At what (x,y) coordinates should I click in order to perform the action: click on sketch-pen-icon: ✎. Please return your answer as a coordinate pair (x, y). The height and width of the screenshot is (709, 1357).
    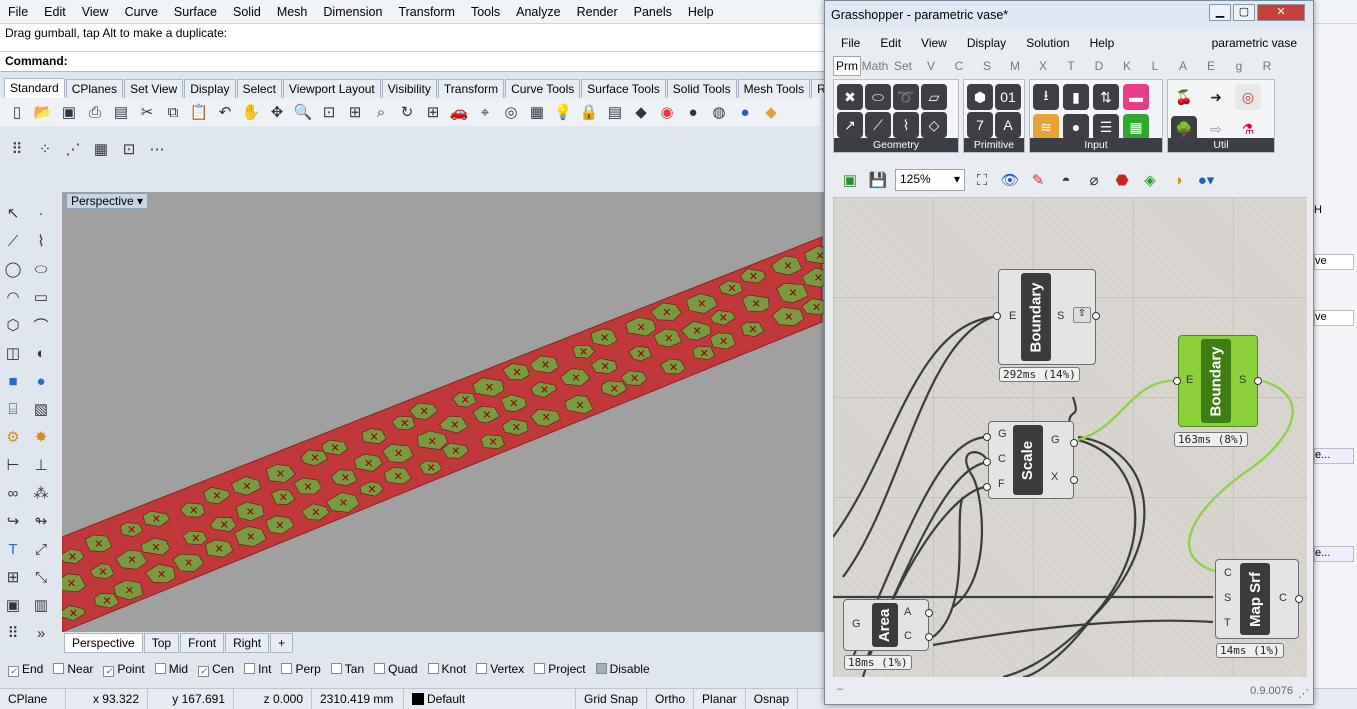
    Looking at the image, I should click on (1038, 180).